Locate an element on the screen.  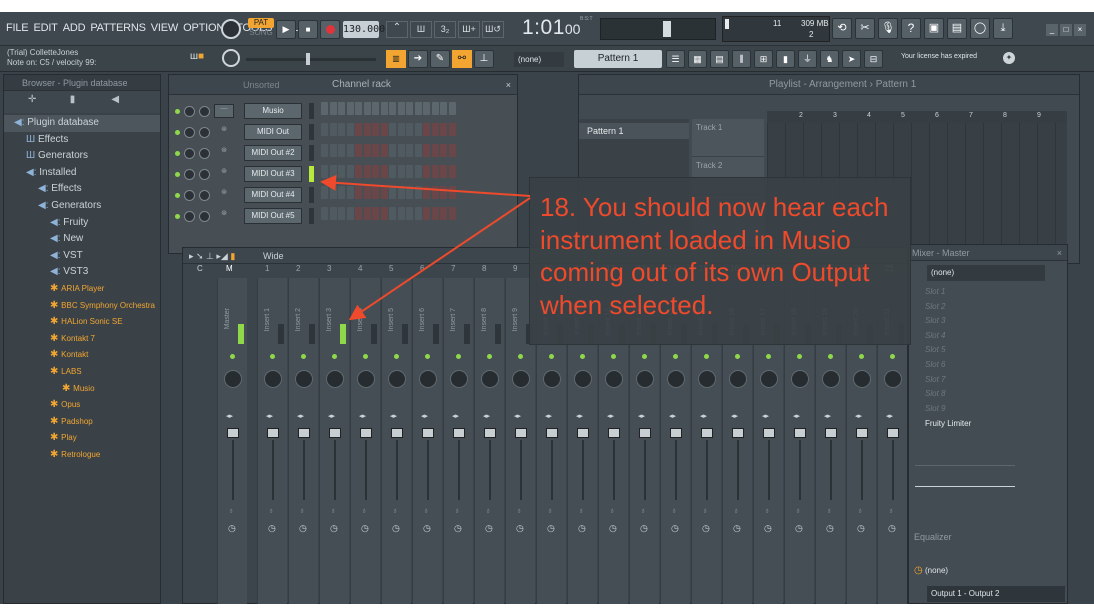
arrow-to-channel is located at coordinates (425, 185).